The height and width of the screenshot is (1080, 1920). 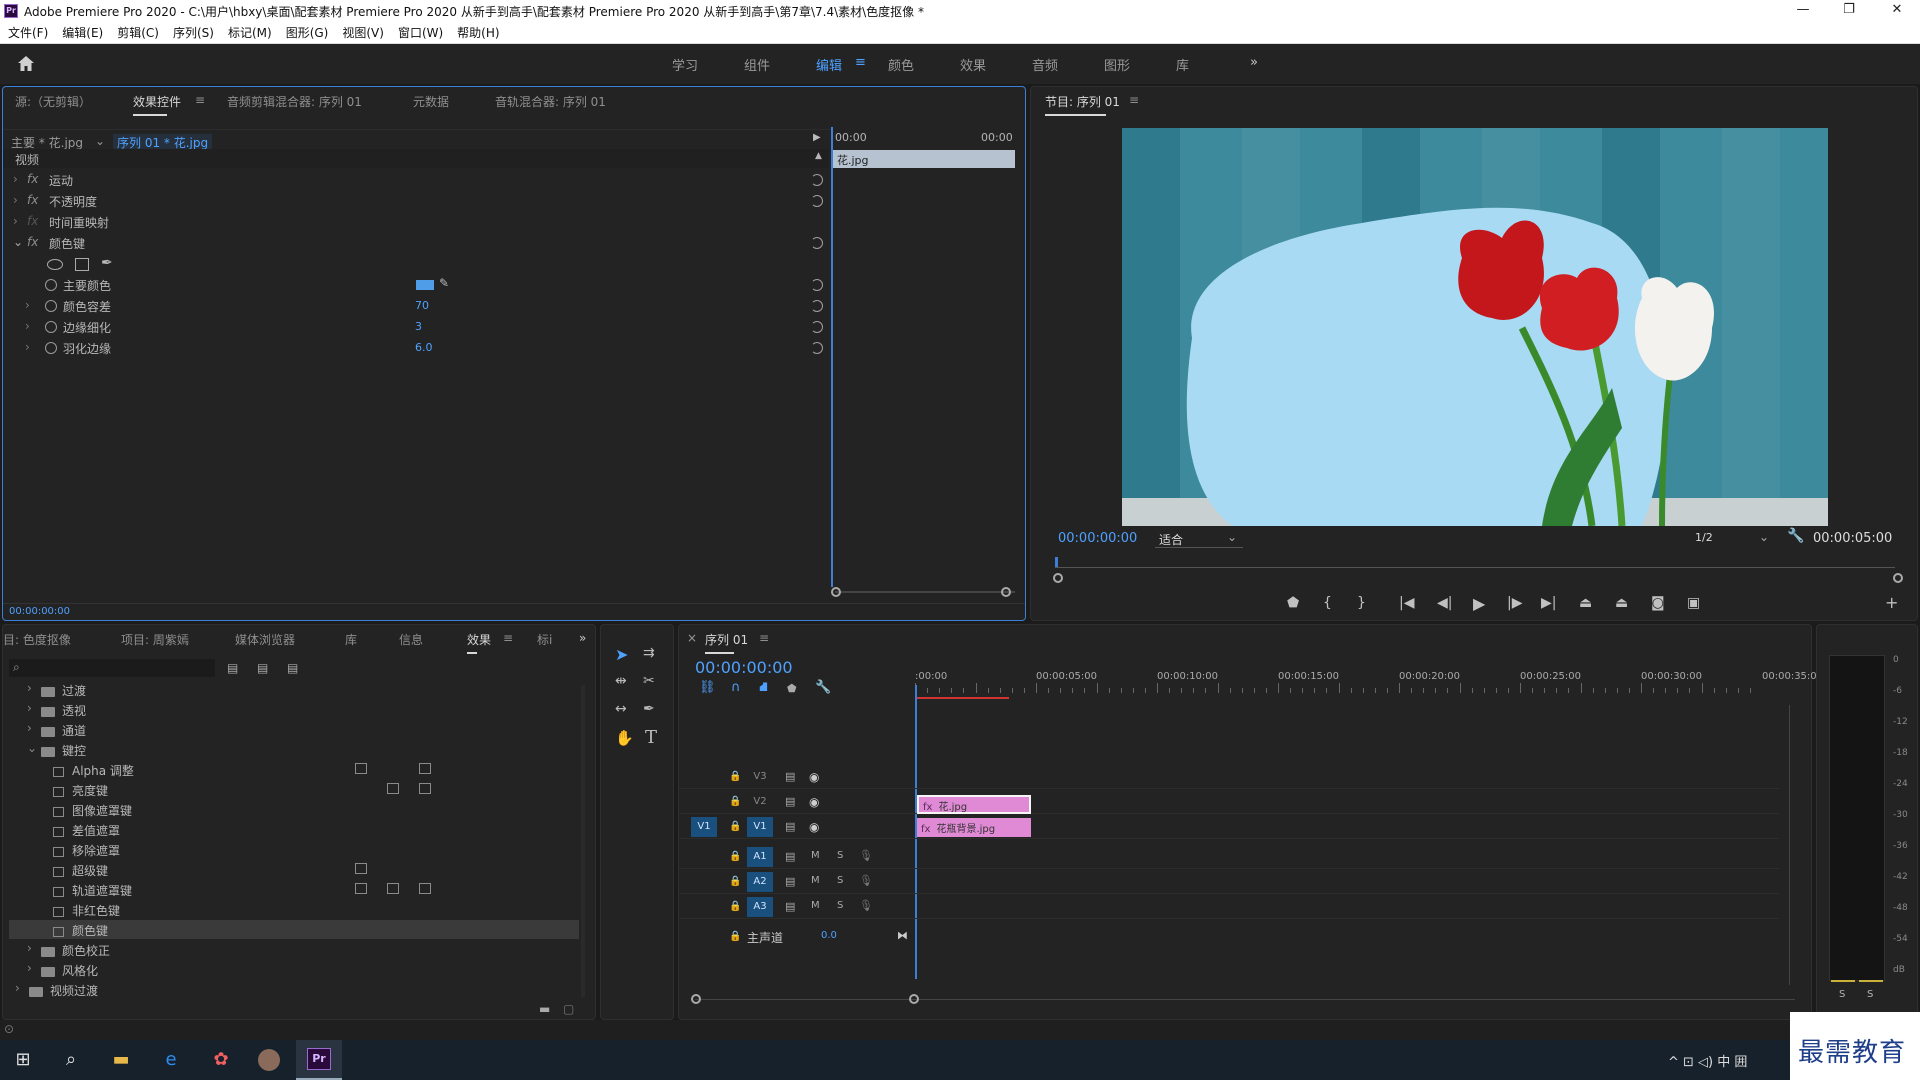 I want to click on effect-preset-item: 差值遮罩, so click(x=294, y=829).